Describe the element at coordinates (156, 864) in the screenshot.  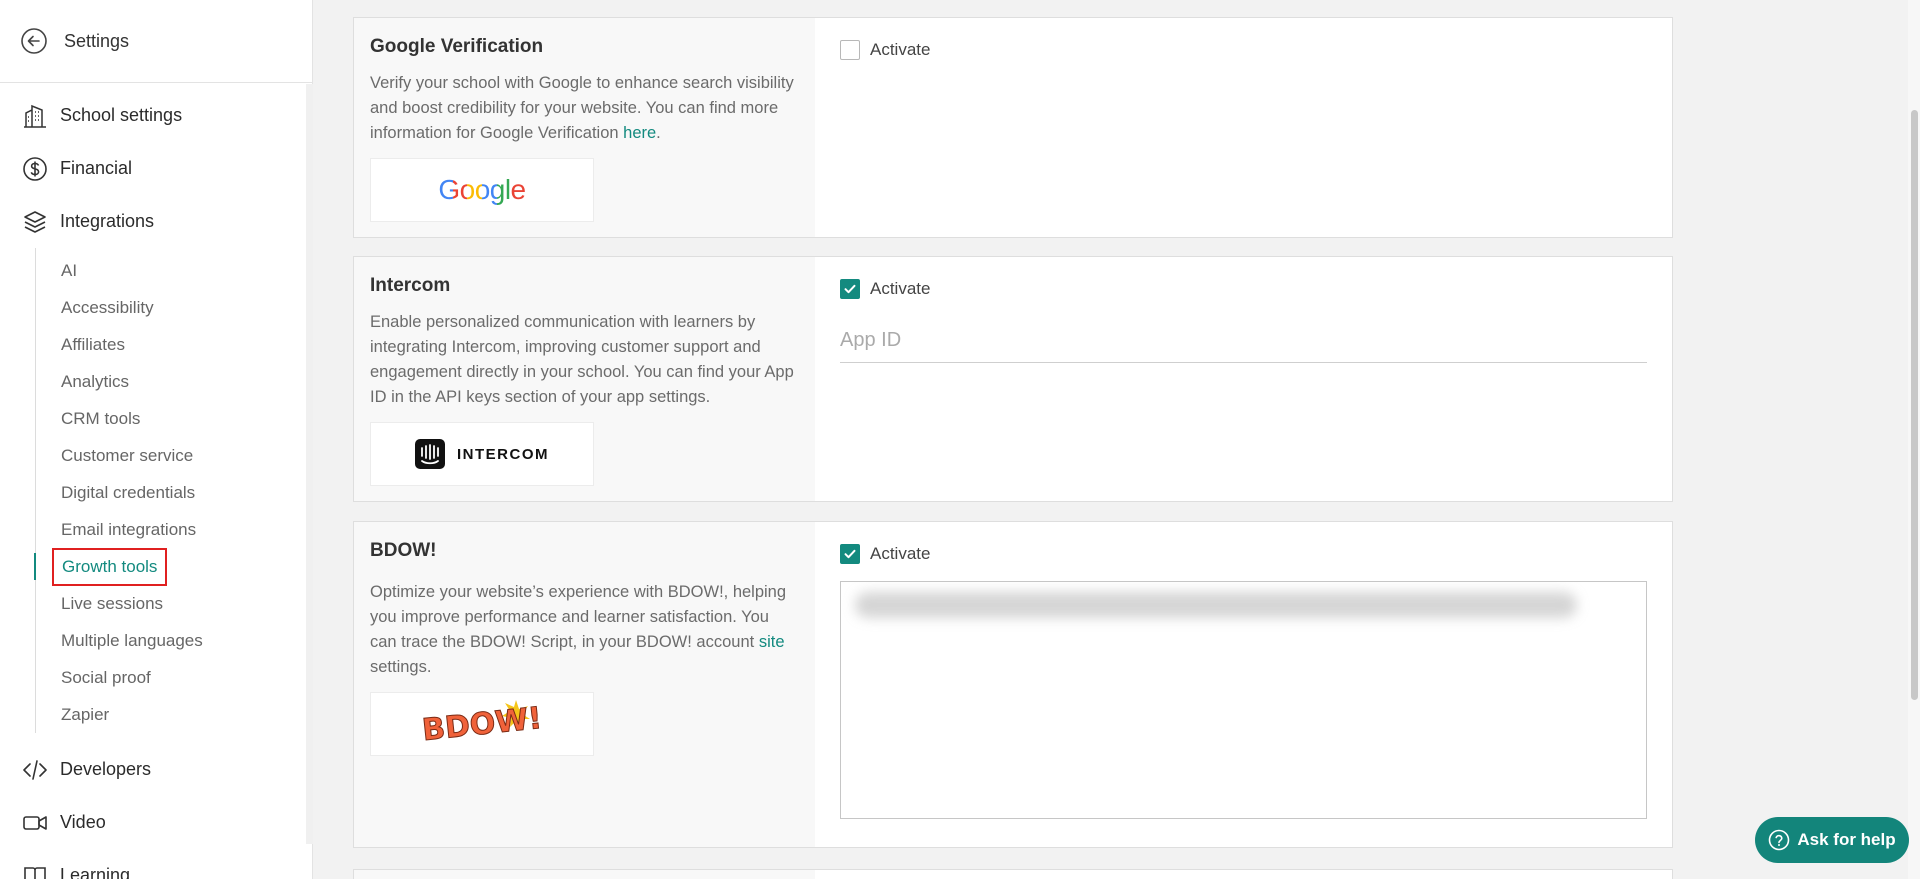
I see `nav-item-learning: Learning` at that location.